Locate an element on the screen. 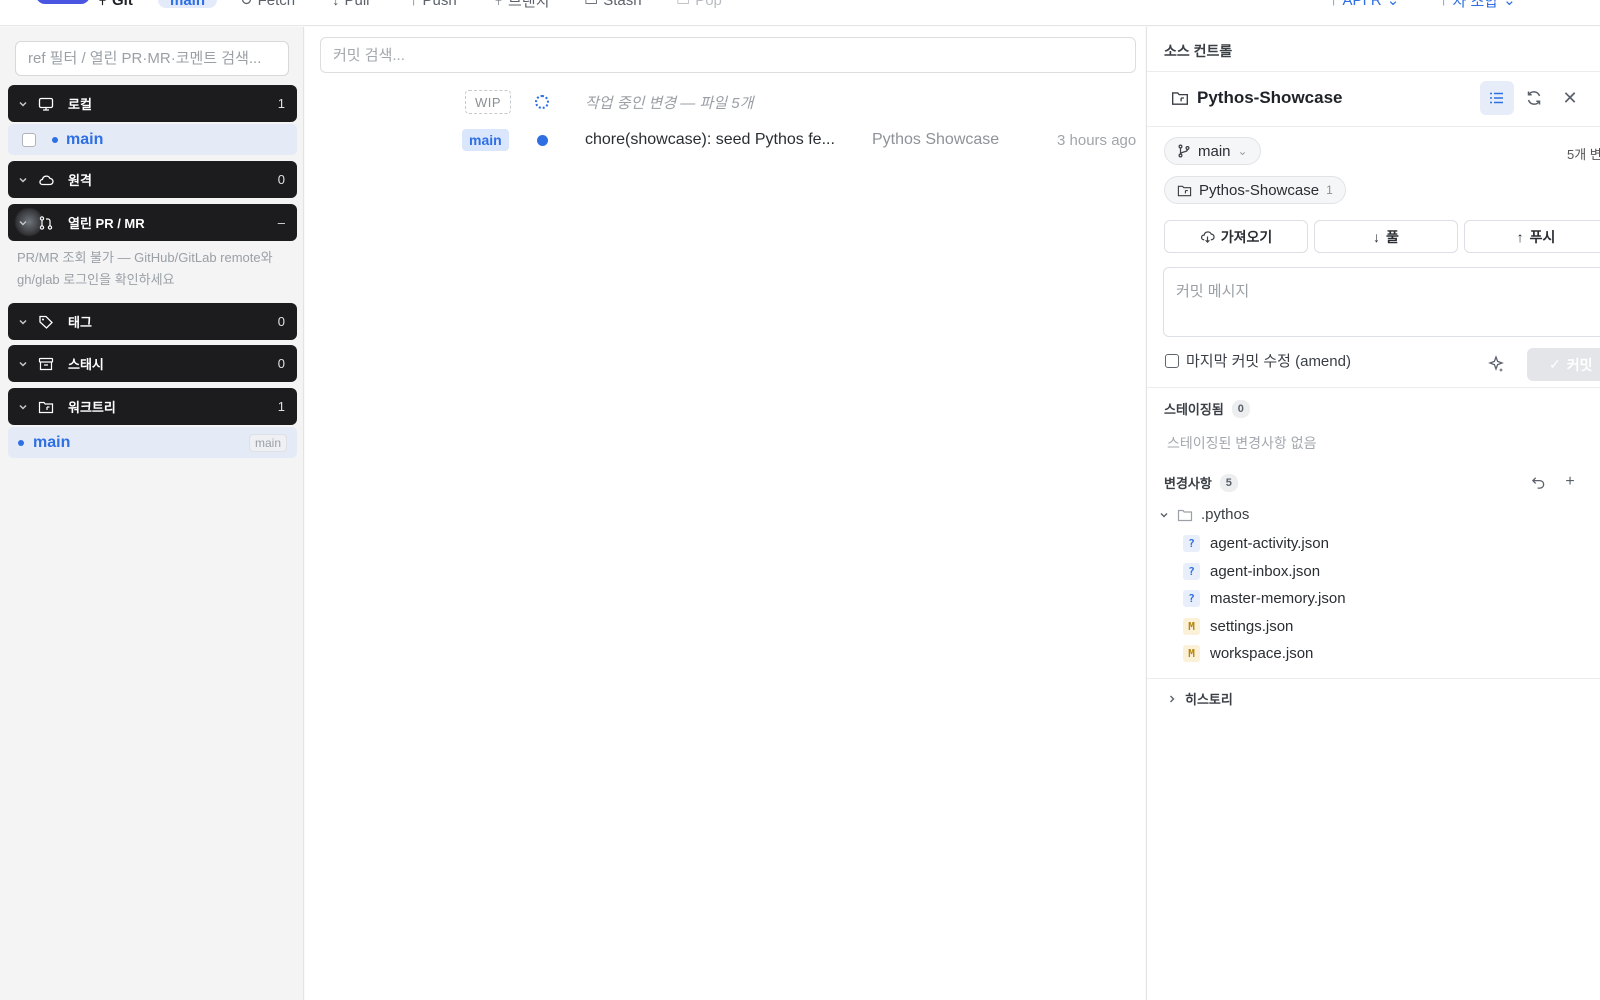 The height and width of the screenshot is (1000, 1600). section-pr-label: 열린 PR / MR is located at coordinates (106, 223).